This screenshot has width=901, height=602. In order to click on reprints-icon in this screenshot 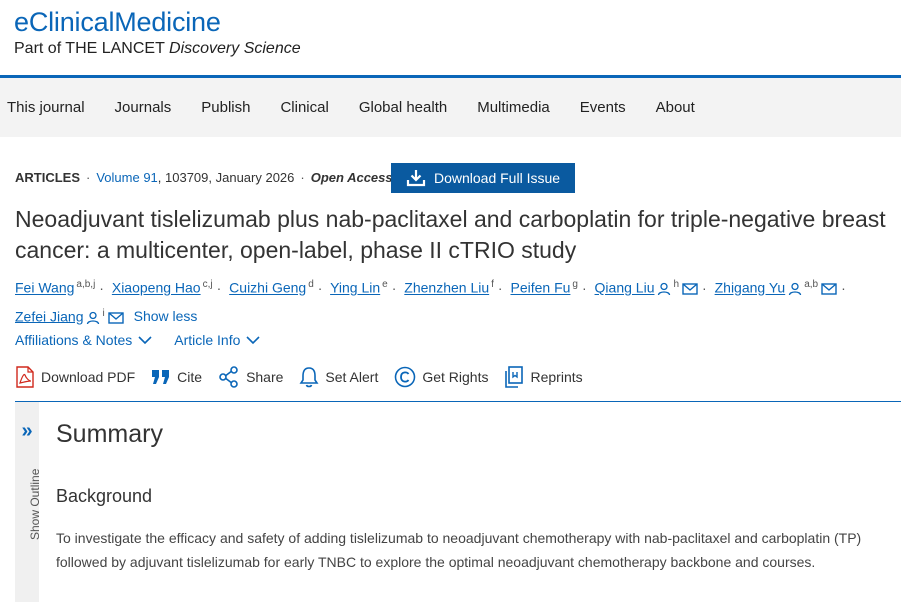, I will do `click(514, 377)`.